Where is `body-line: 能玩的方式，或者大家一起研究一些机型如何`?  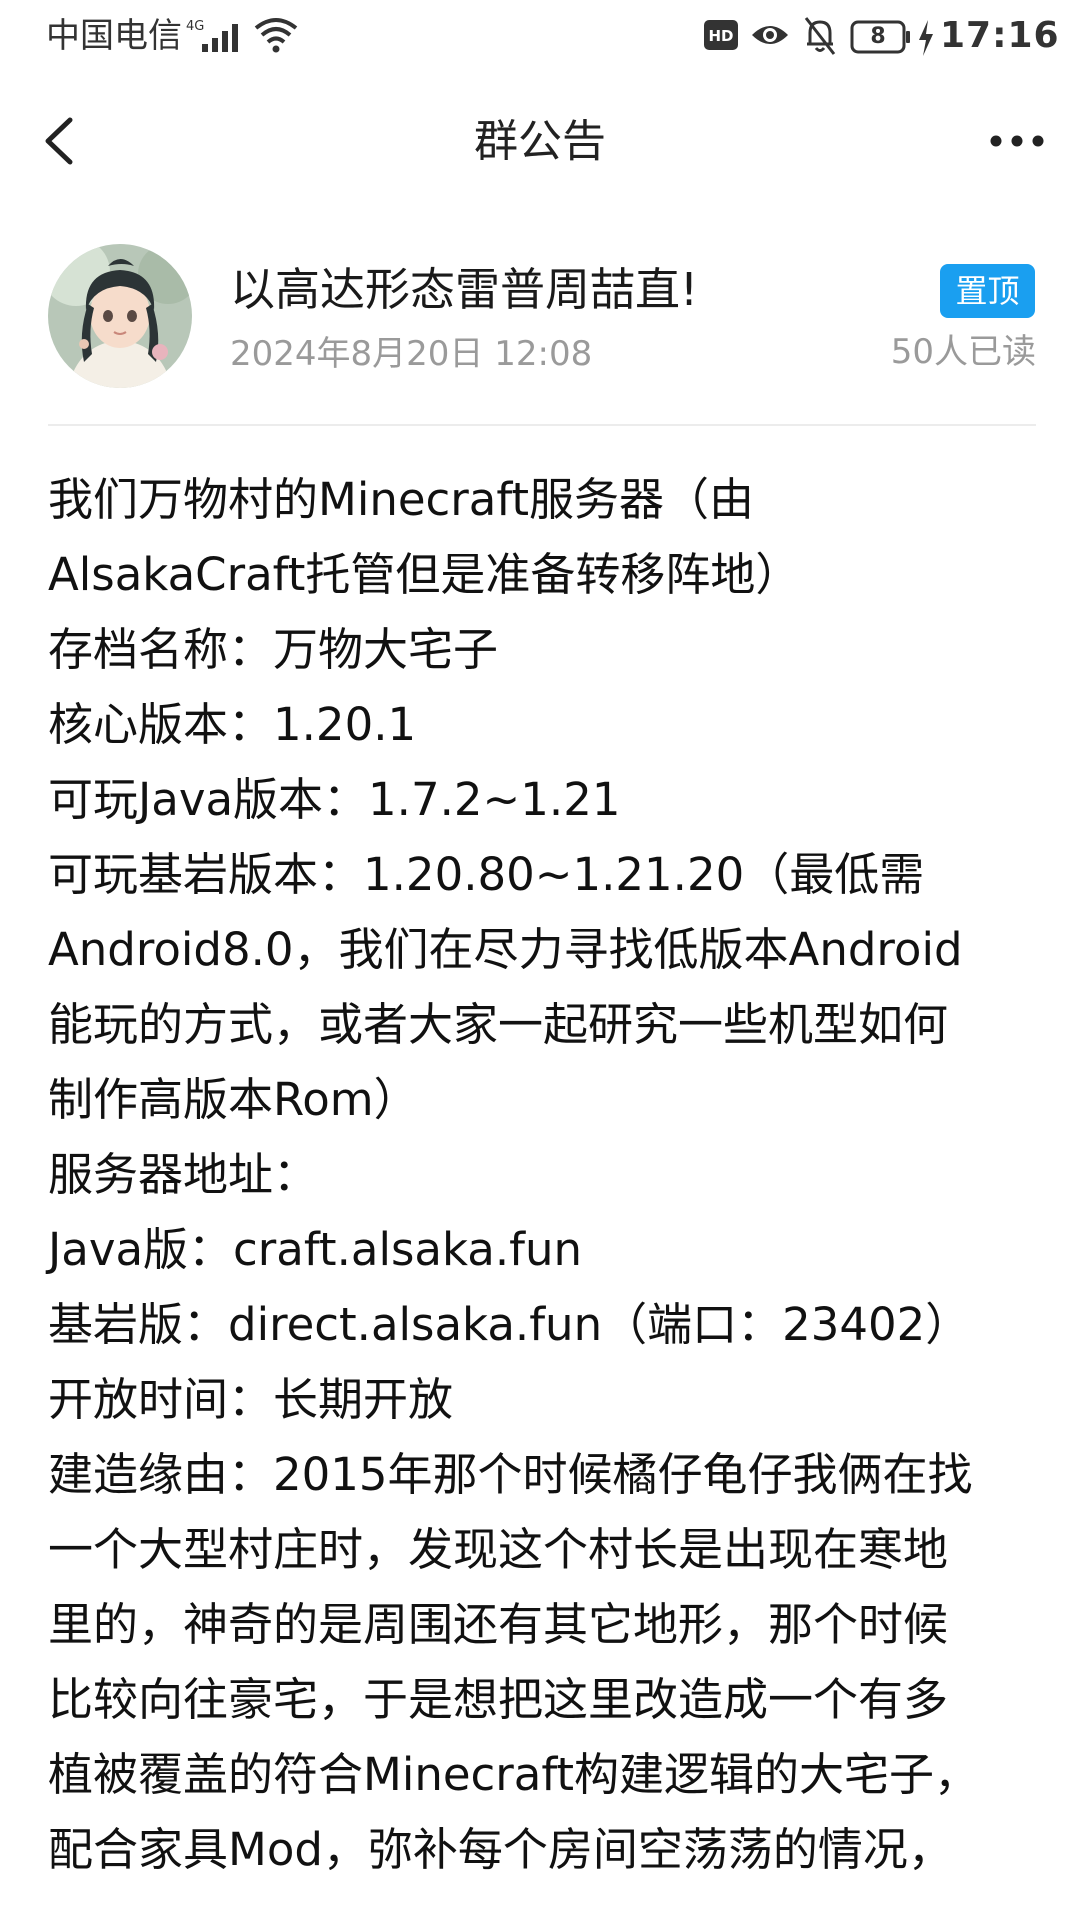
body-line: 能玩的方式，或者大家一起研究一些机型如何 is located at coordinates (498, 1024).